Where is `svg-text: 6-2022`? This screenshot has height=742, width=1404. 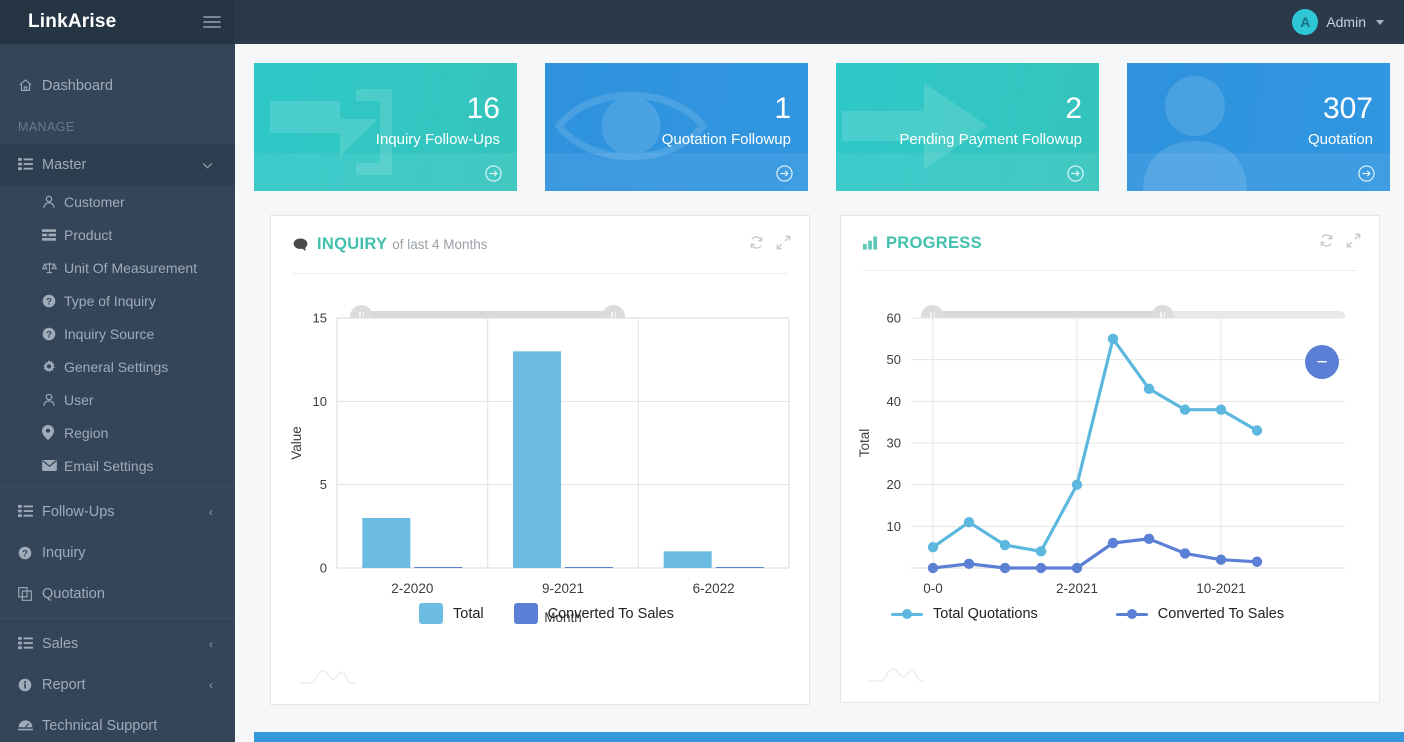 svg-text: 6-2022 is located at coordinates (714, 588).